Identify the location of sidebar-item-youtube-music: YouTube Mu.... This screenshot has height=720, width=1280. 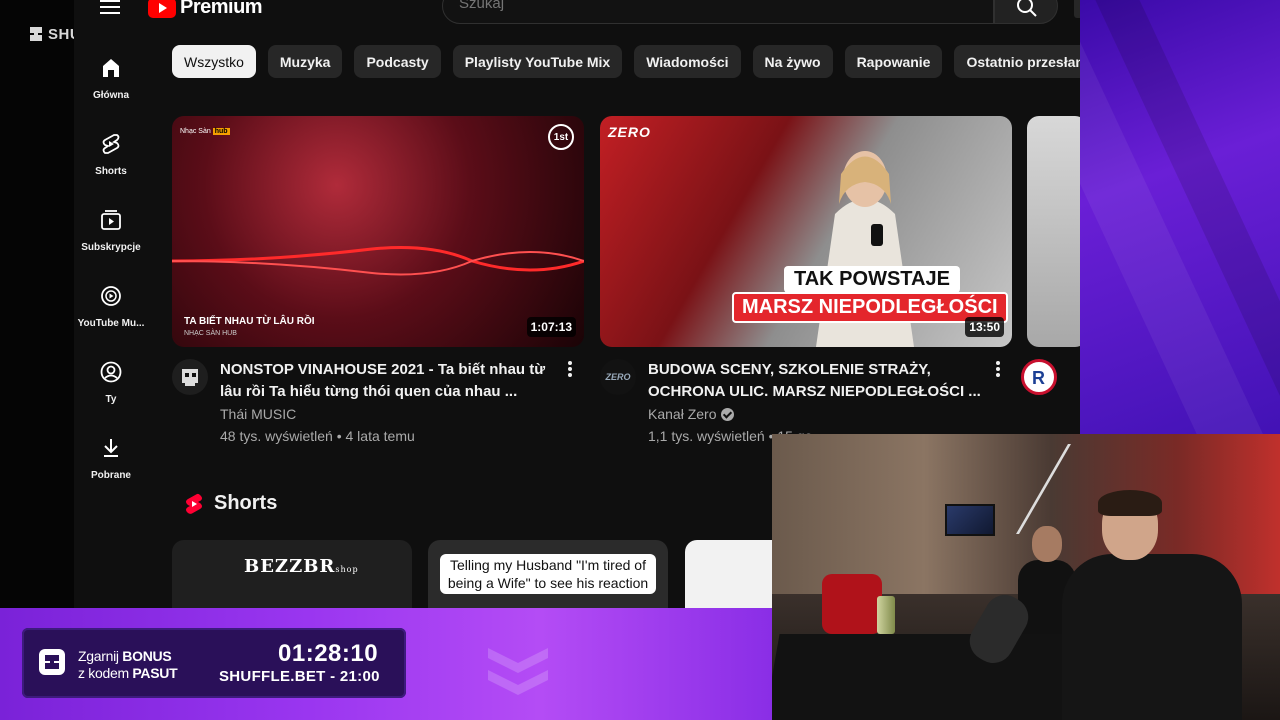
(111, 312).